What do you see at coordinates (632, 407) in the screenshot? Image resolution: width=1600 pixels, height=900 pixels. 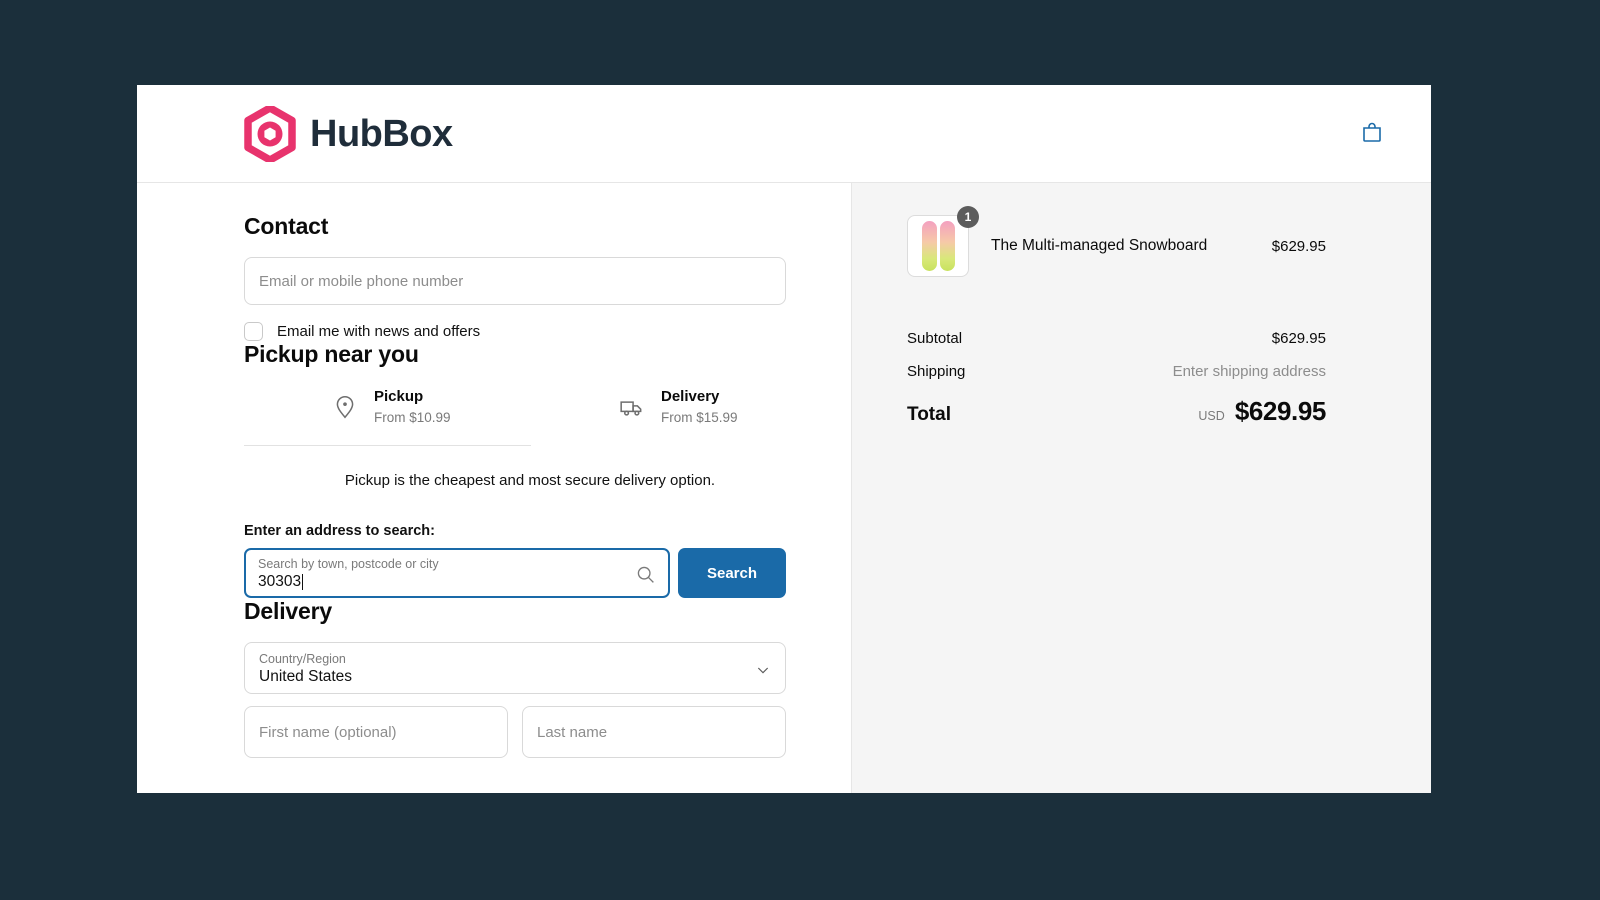 I see `truck-icon` at bounding box center [632, 407].